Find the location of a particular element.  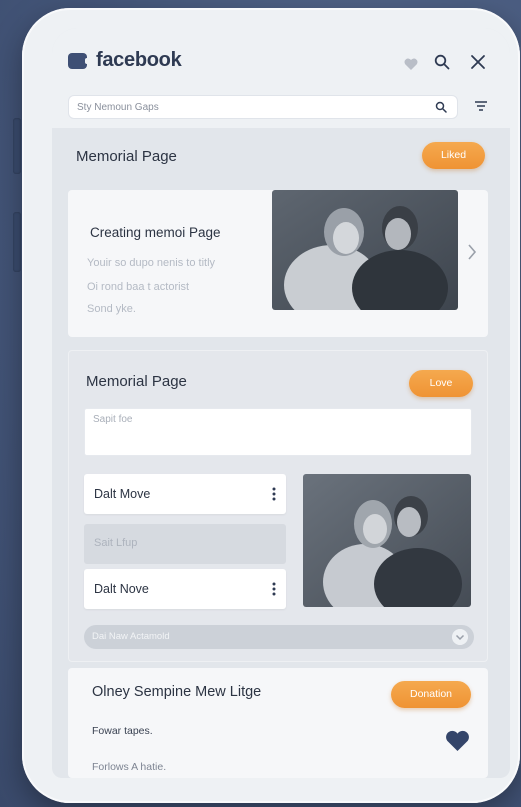

list-item: Dalt Move is located at coordinates (185, 494).